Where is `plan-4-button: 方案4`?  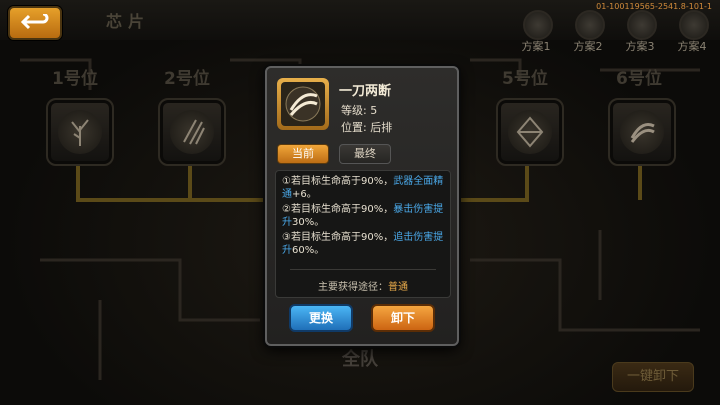 plan-4-button: 方案4 is located at coordinates (692, 32).